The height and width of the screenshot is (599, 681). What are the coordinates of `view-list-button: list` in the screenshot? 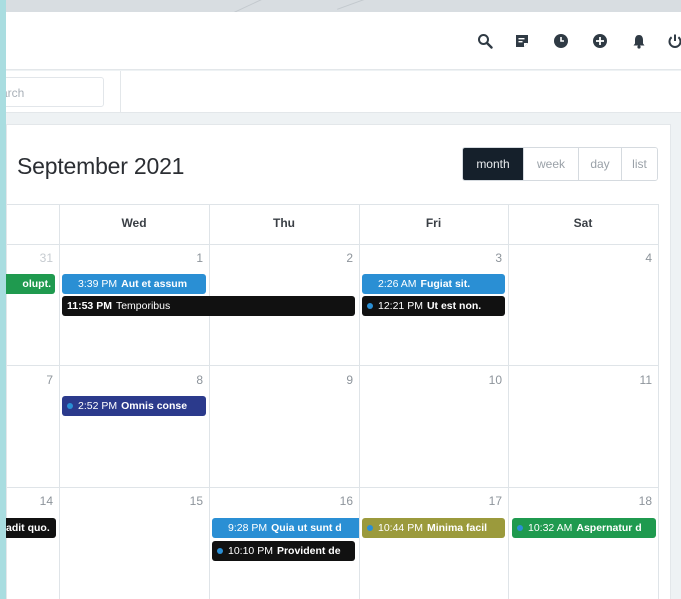 It's located at (639, 164).